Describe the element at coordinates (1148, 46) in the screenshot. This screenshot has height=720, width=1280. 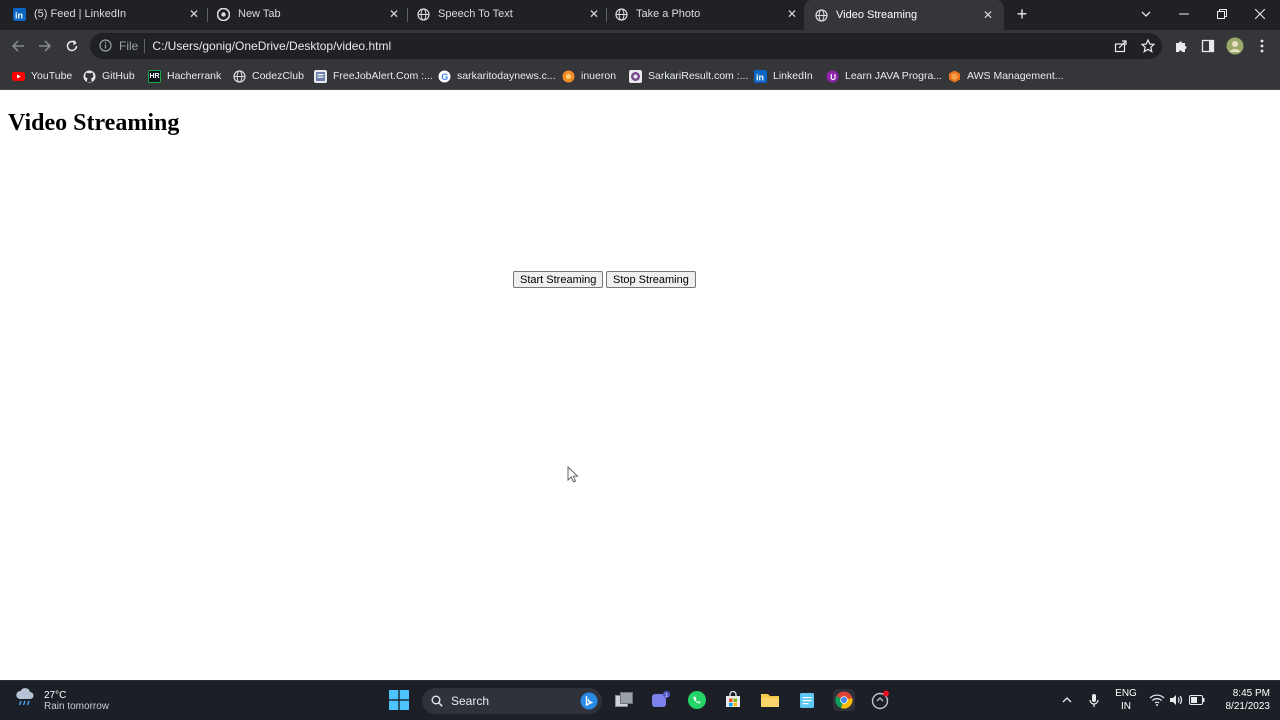
I see `bookmark-star-icon` at that location.